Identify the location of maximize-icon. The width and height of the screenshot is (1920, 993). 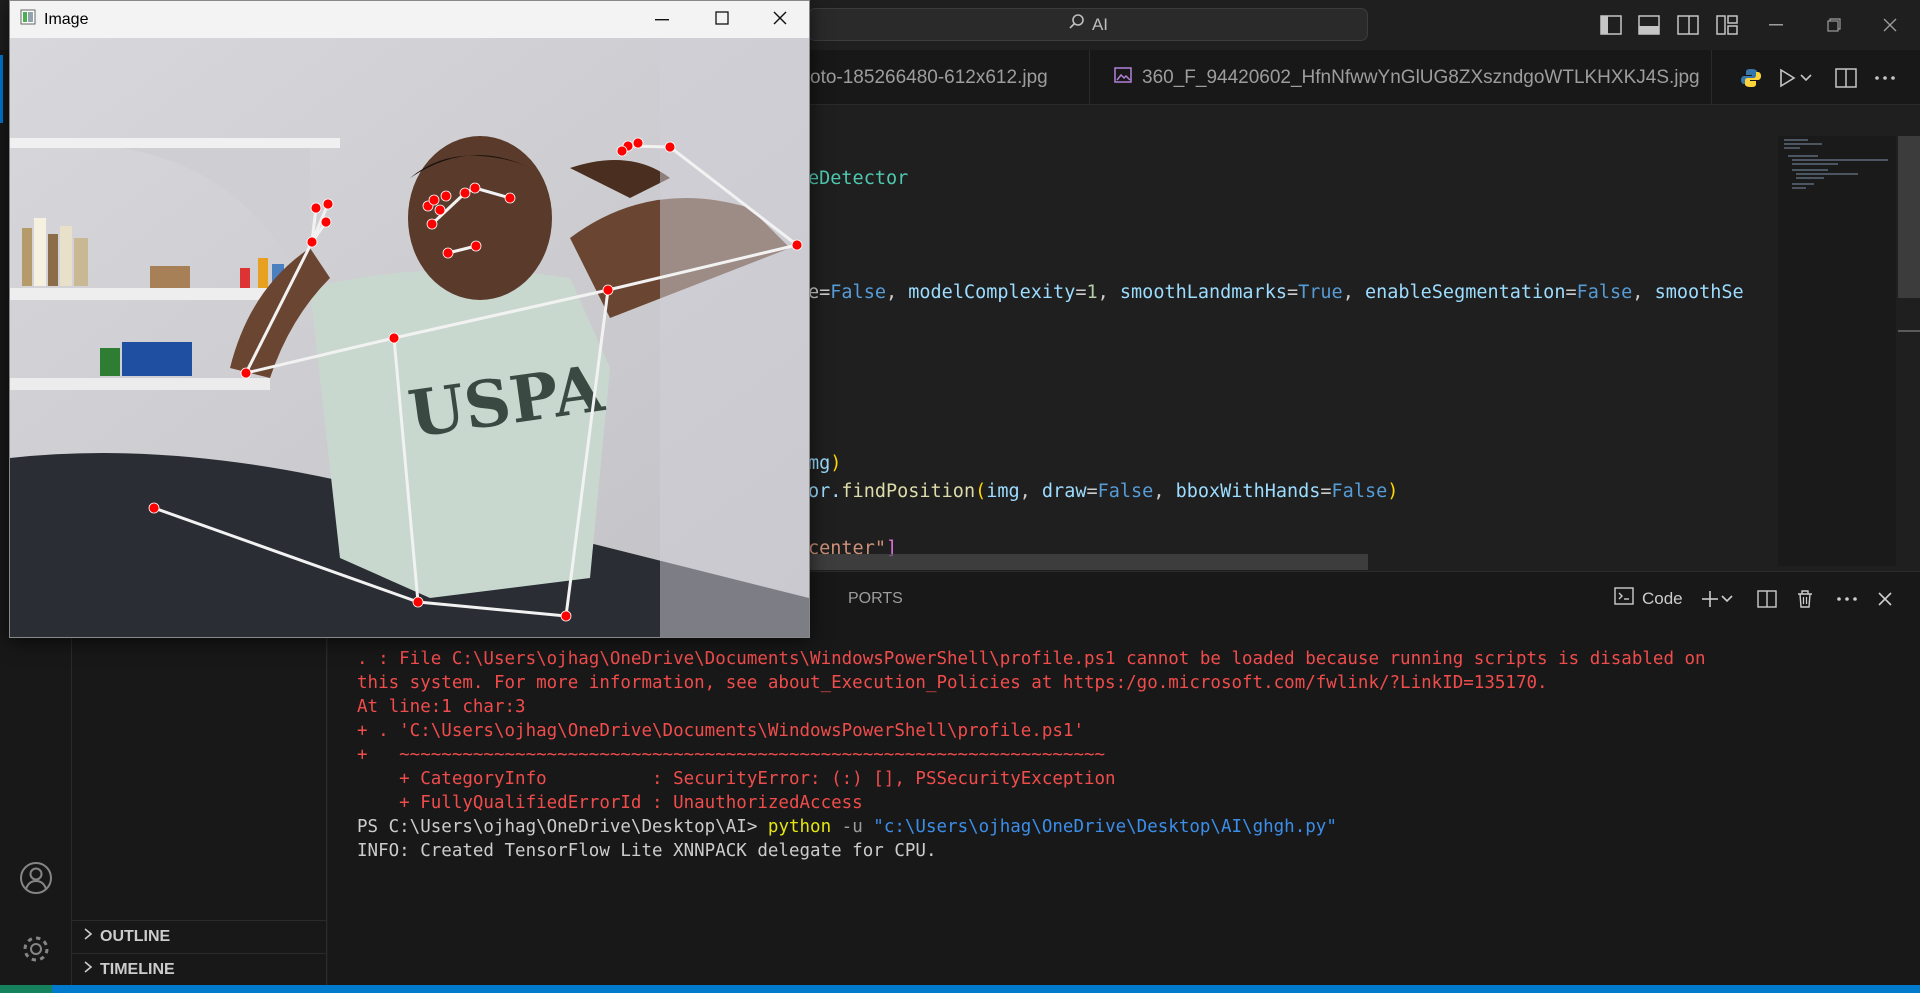
(722, 20).